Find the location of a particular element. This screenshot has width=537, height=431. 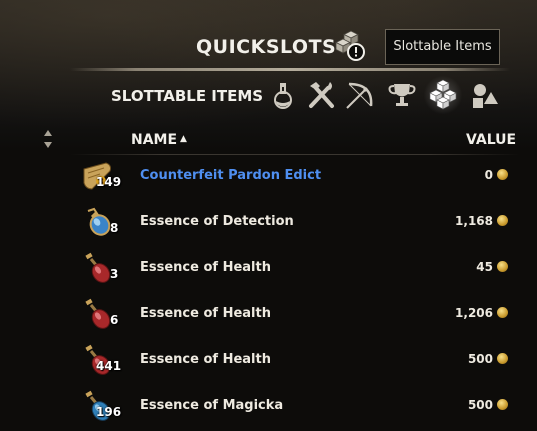

column-header-name: NAME is located at coordinates (154, 140).